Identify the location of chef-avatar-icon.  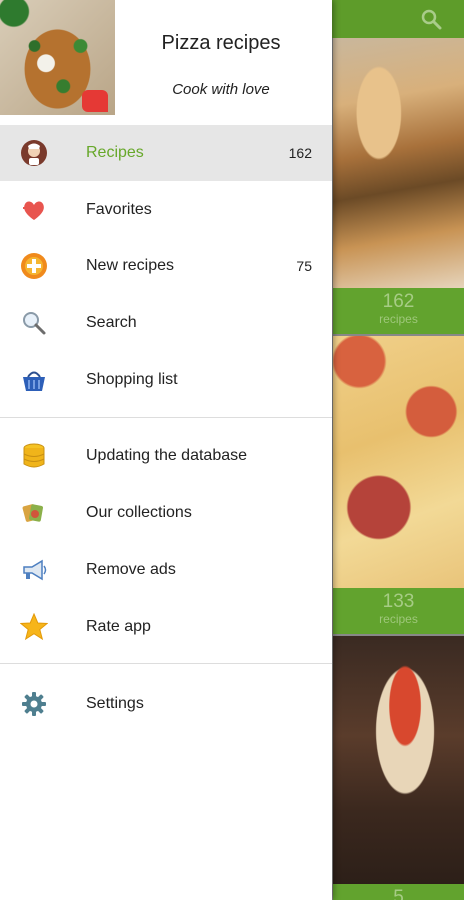
(34, 153).